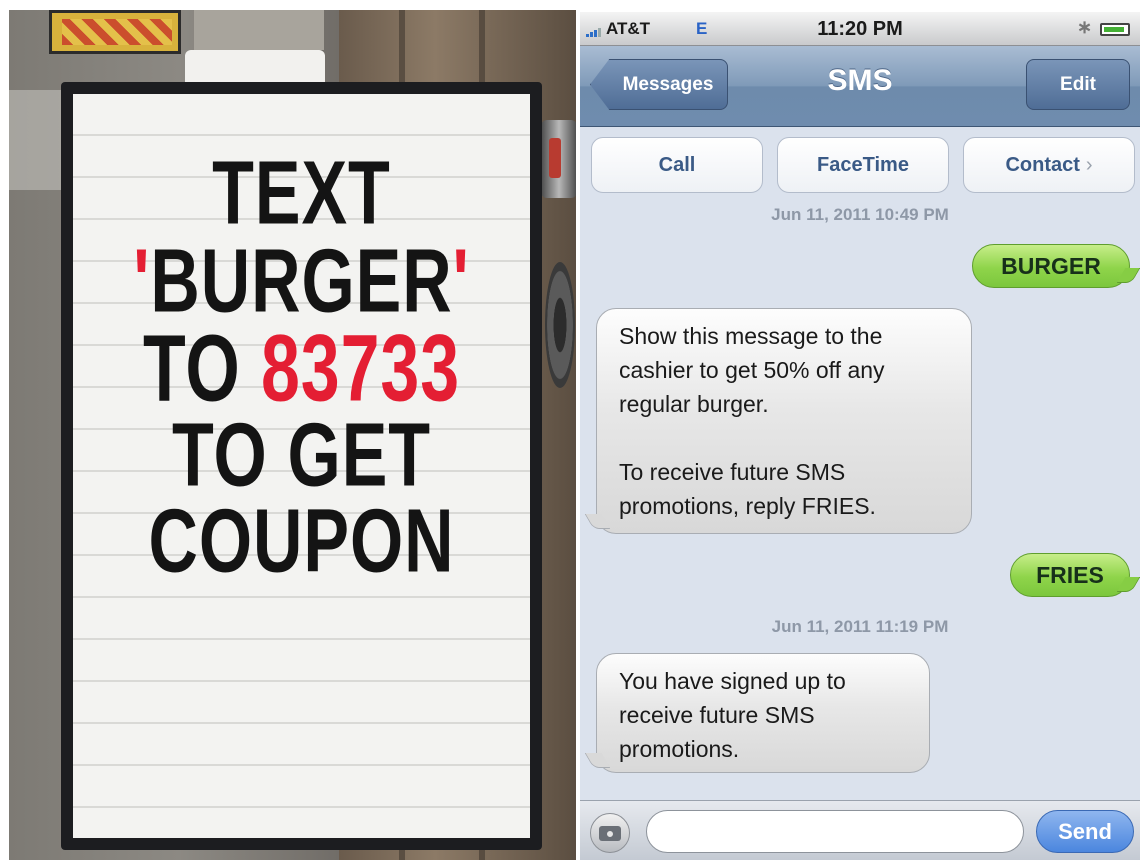 The height and width of the screenshot is (861, 1140). I want to click on message-composer: Send, so click(860, 830).